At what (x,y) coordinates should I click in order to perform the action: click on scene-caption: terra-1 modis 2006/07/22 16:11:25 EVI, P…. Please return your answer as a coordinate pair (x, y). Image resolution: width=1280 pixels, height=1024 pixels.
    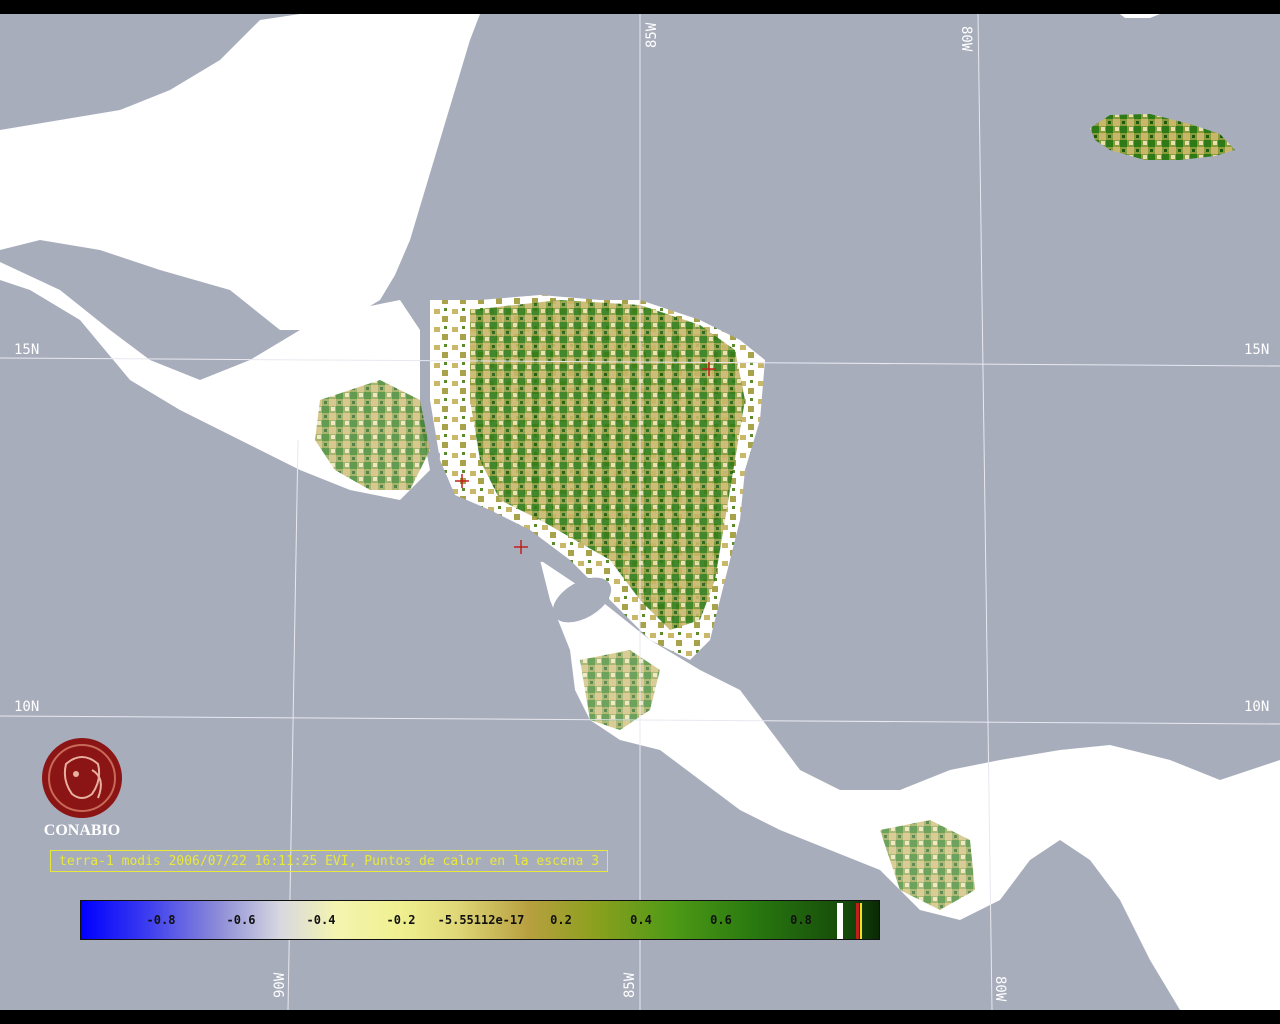
    Looking at the image, I should click on (329, 861).